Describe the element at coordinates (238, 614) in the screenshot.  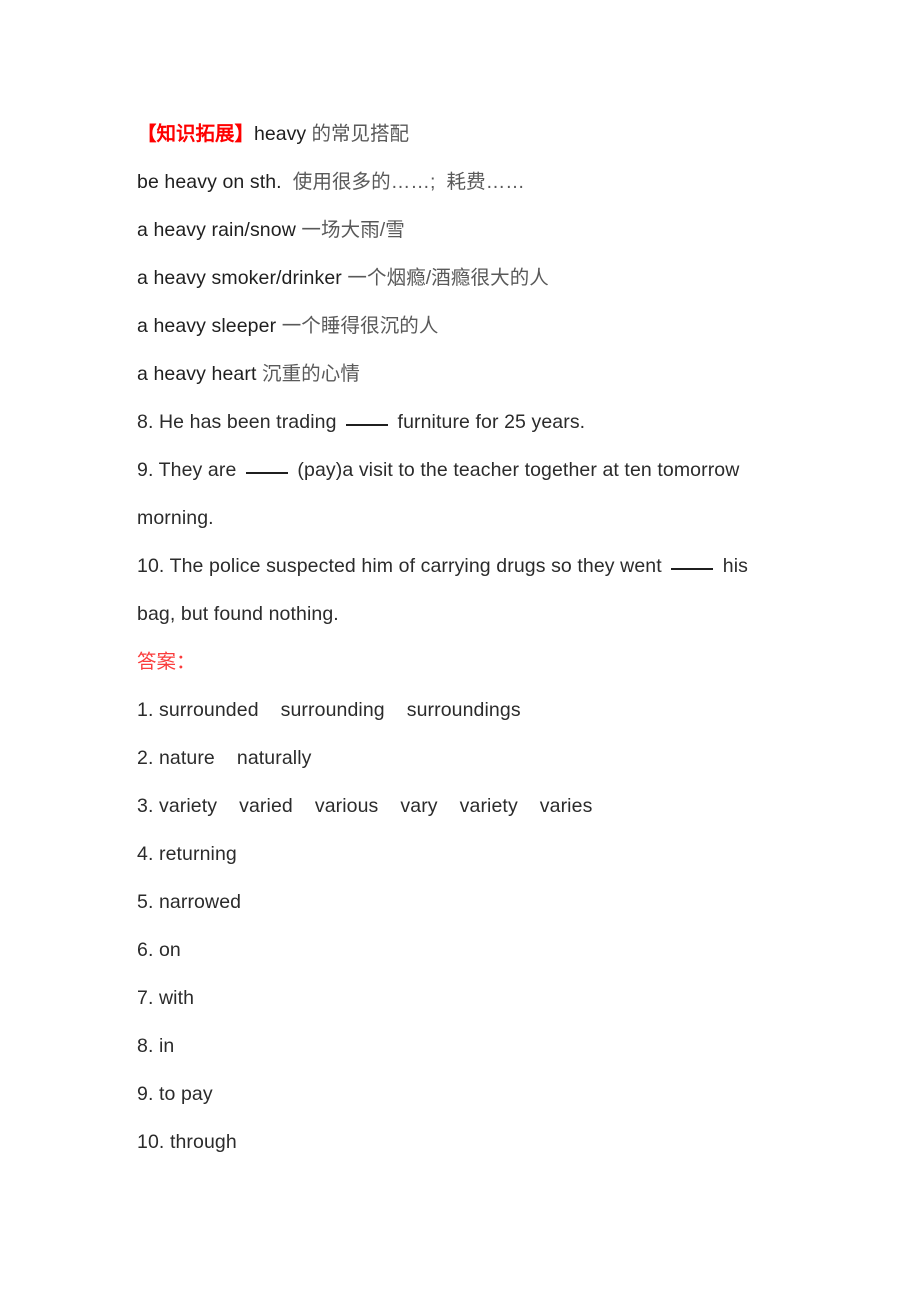
I see `question-continuation-text: bag, but found nothing.` at that location.